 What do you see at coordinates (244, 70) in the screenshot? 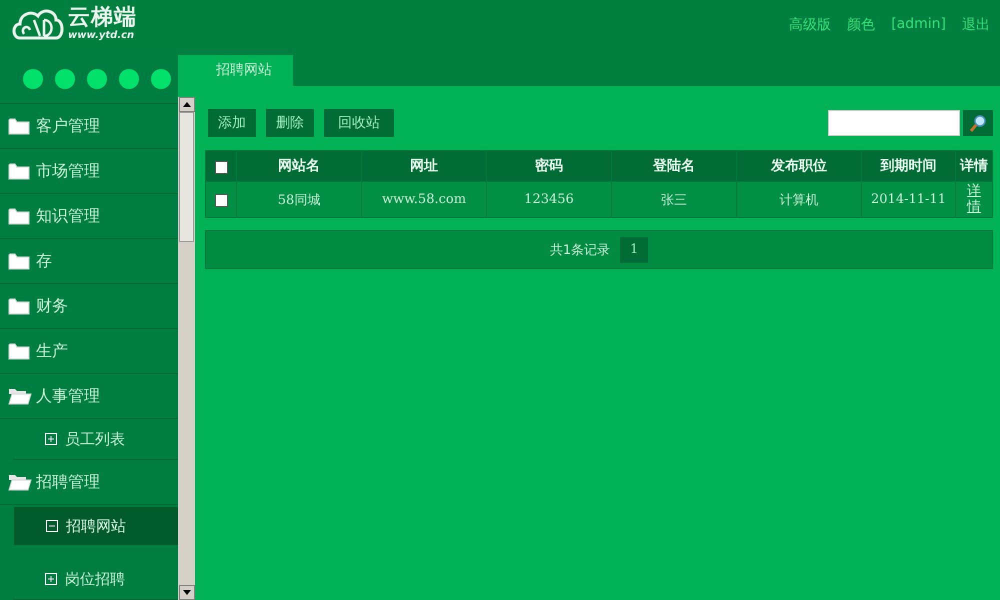
I see `tab: 招聘网站` at bounding box center [244, 70].